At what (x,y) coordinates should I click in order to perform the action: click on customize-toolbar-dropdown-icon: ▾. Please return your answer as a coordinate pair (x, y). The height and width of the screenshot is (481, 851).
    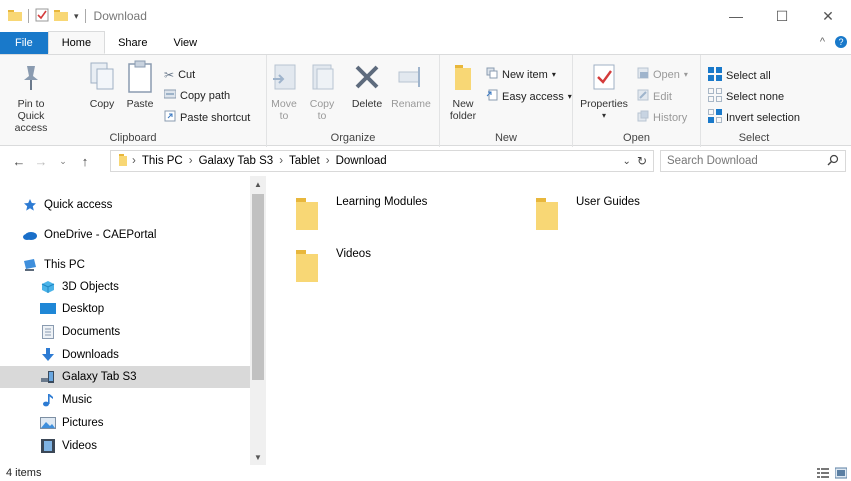
    Looking at the image, I should click on (76, 16).